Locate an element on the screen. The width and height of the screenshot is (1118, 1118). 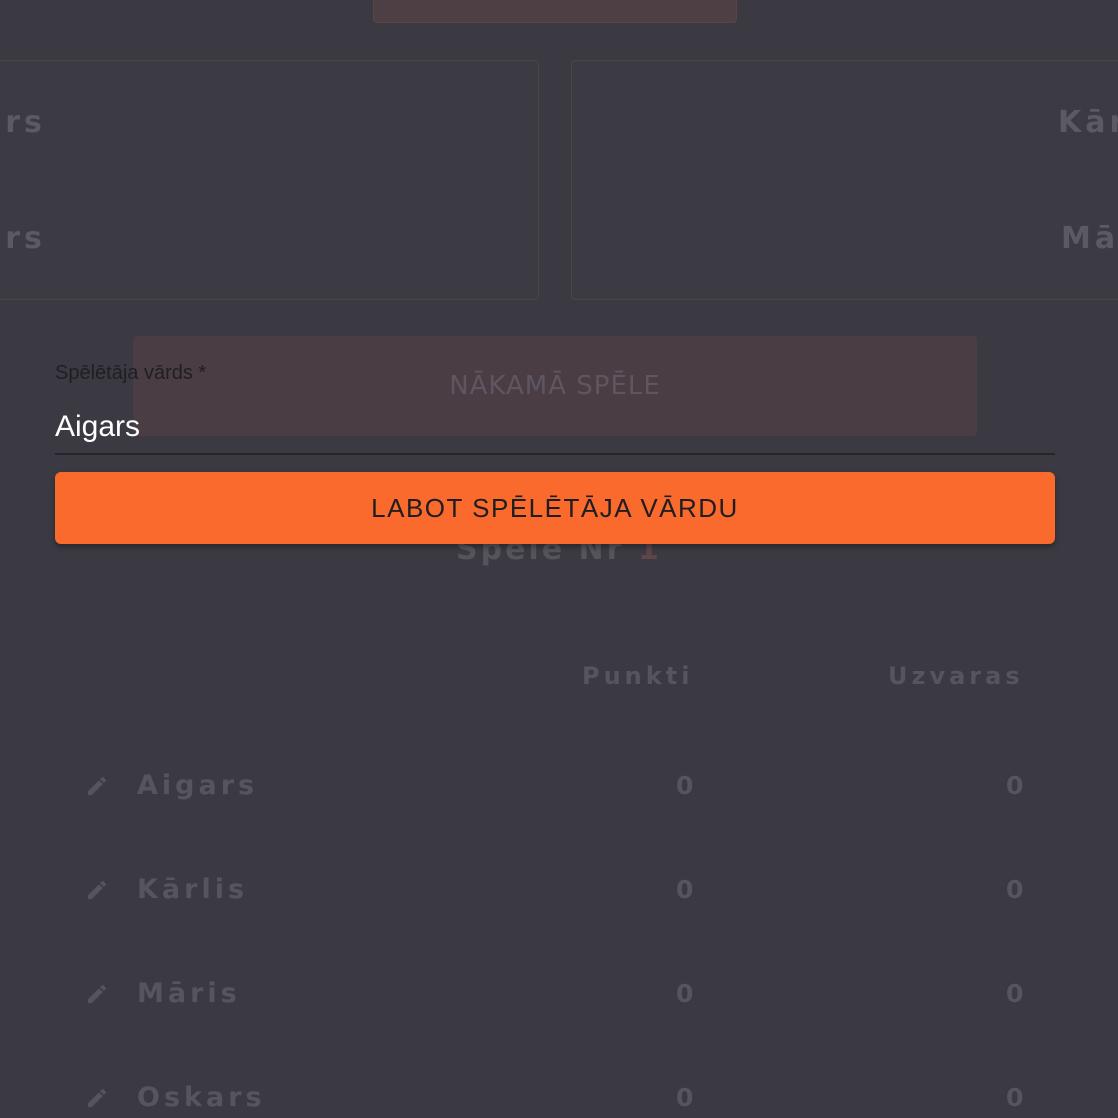
team-card-right-player-1: Kār is located at coordinates (1088, 122).